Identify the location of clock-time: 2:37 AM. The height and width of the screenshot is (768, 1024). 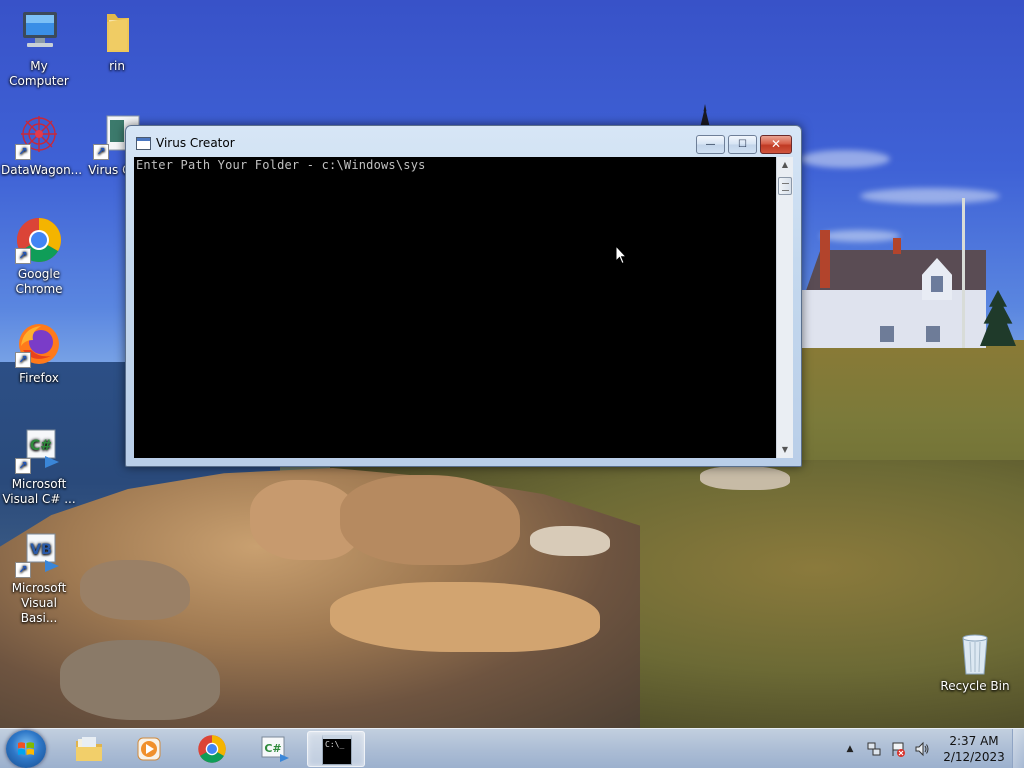
(974, 741).